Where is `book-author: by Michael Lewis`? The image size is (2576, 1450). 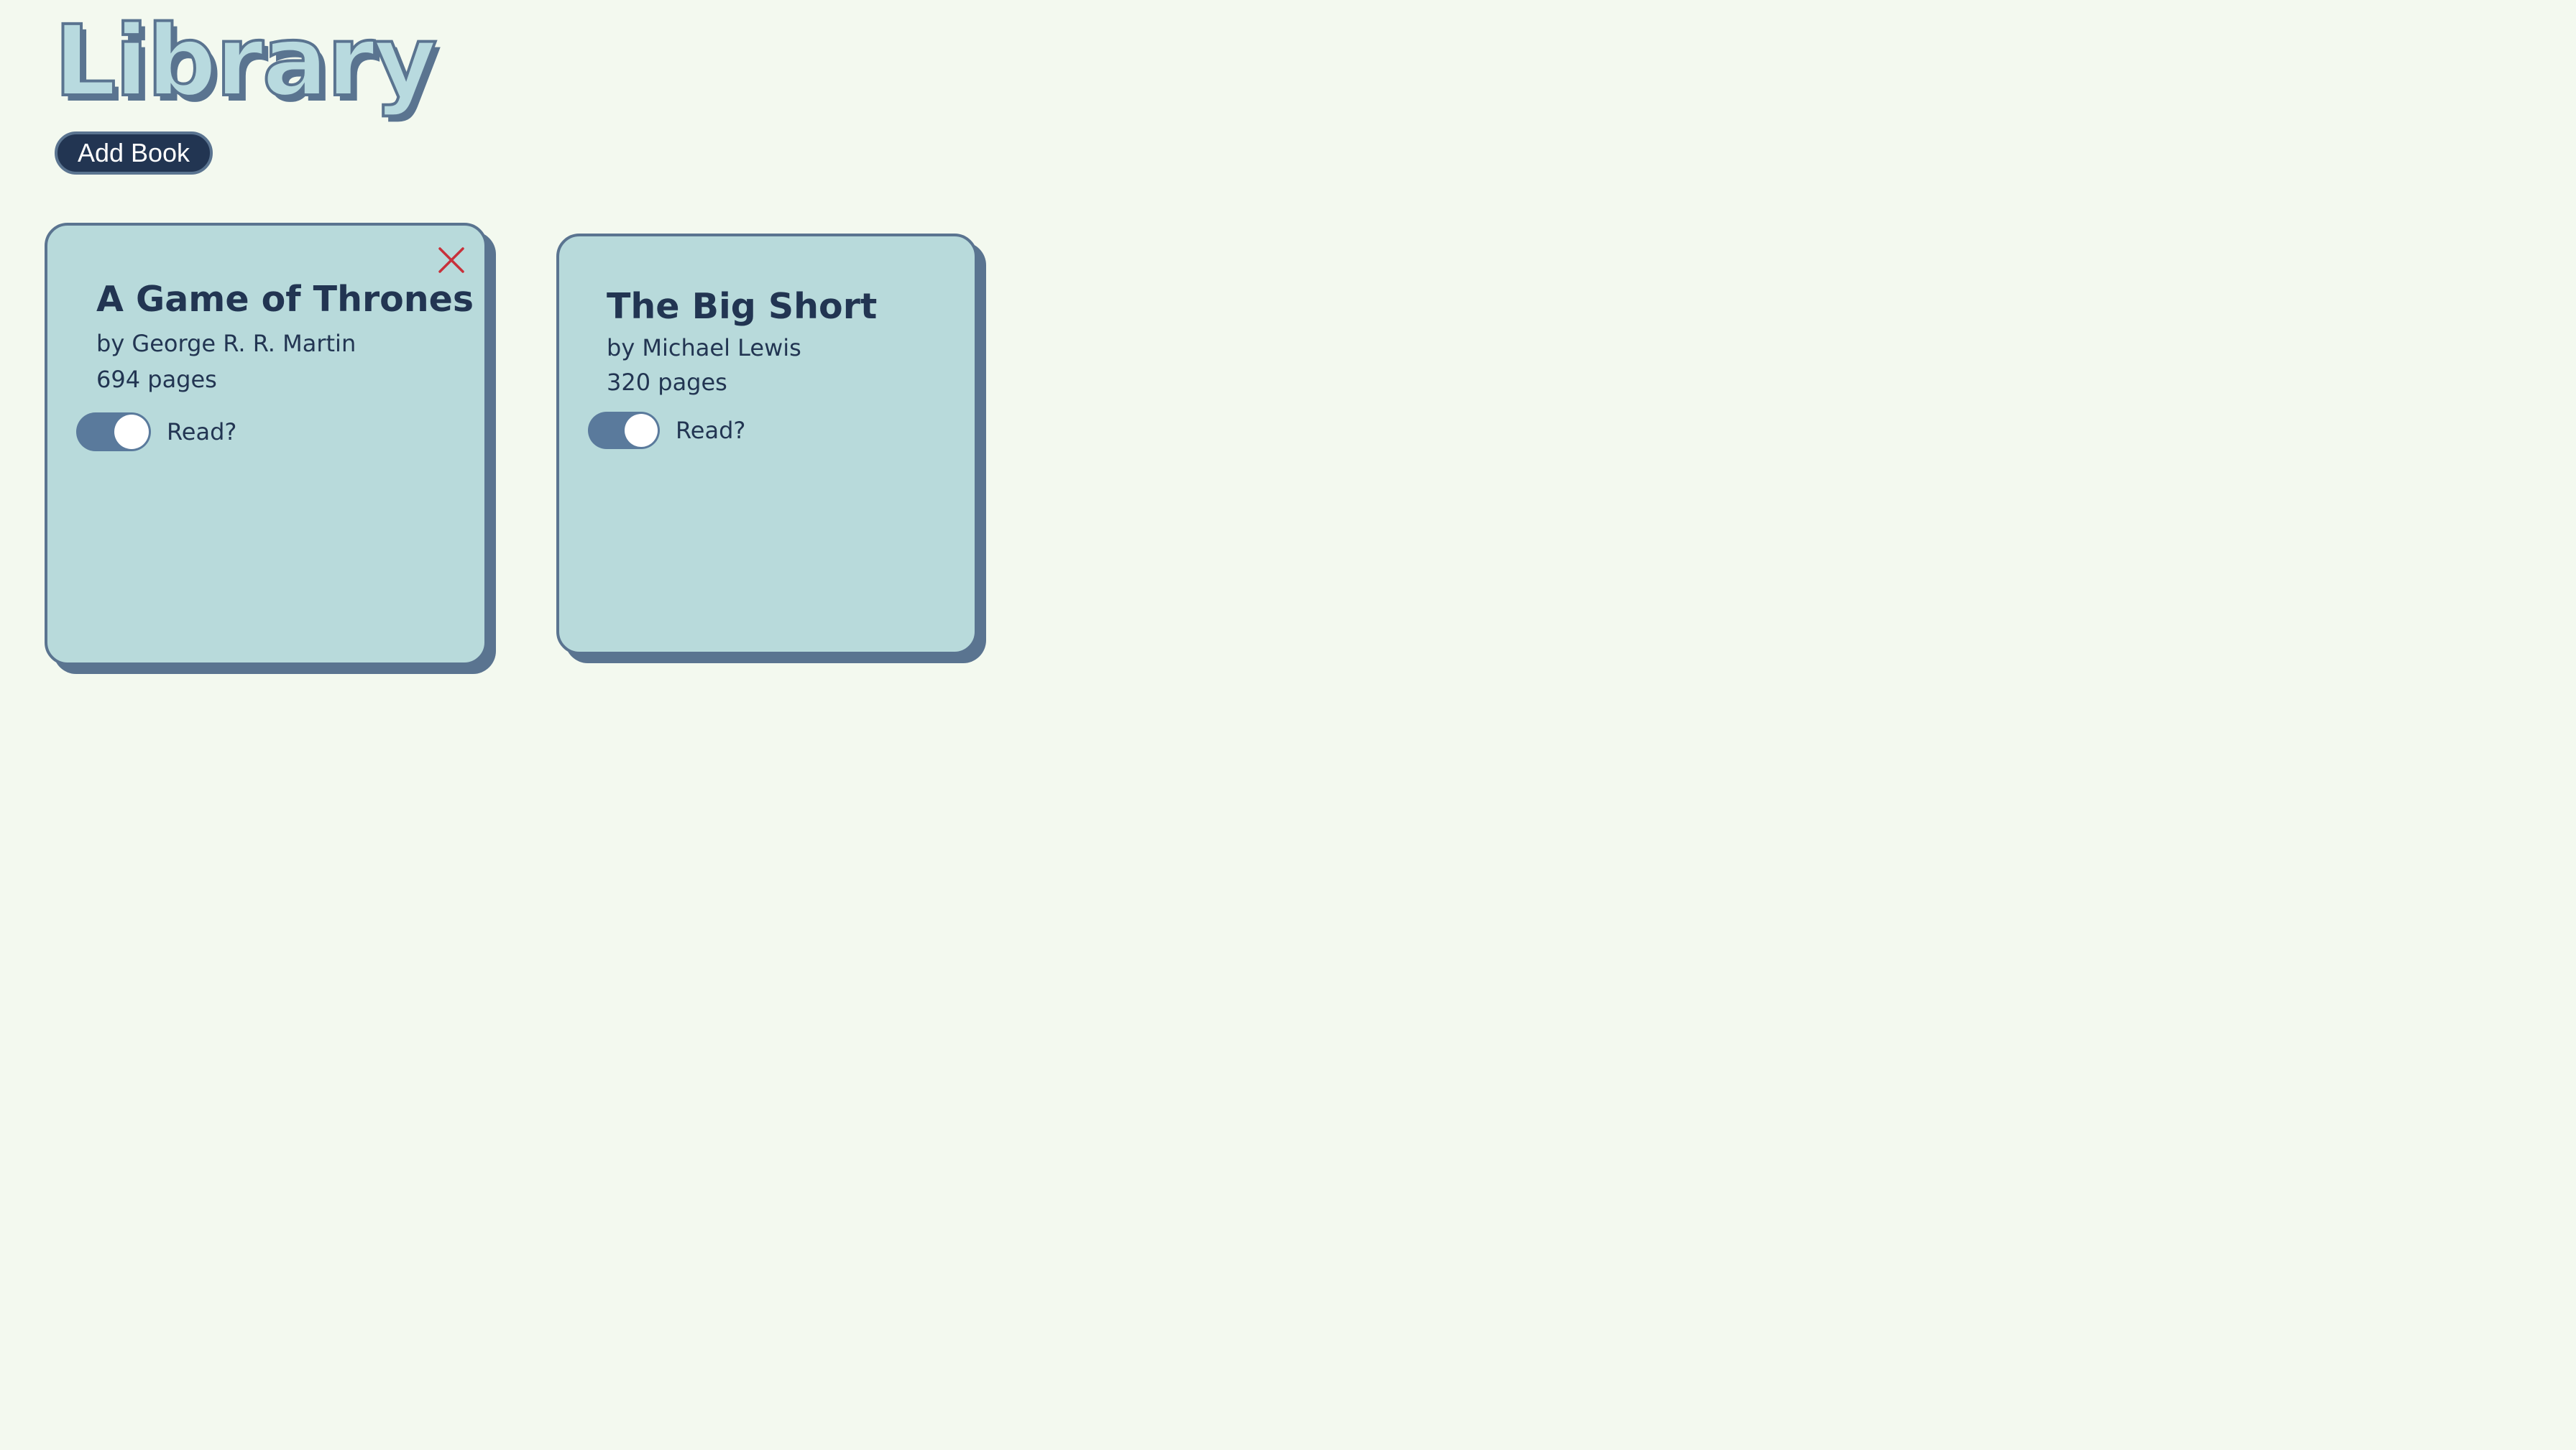
book-author: by Michael Lewis is located at coordinates (704, 347).